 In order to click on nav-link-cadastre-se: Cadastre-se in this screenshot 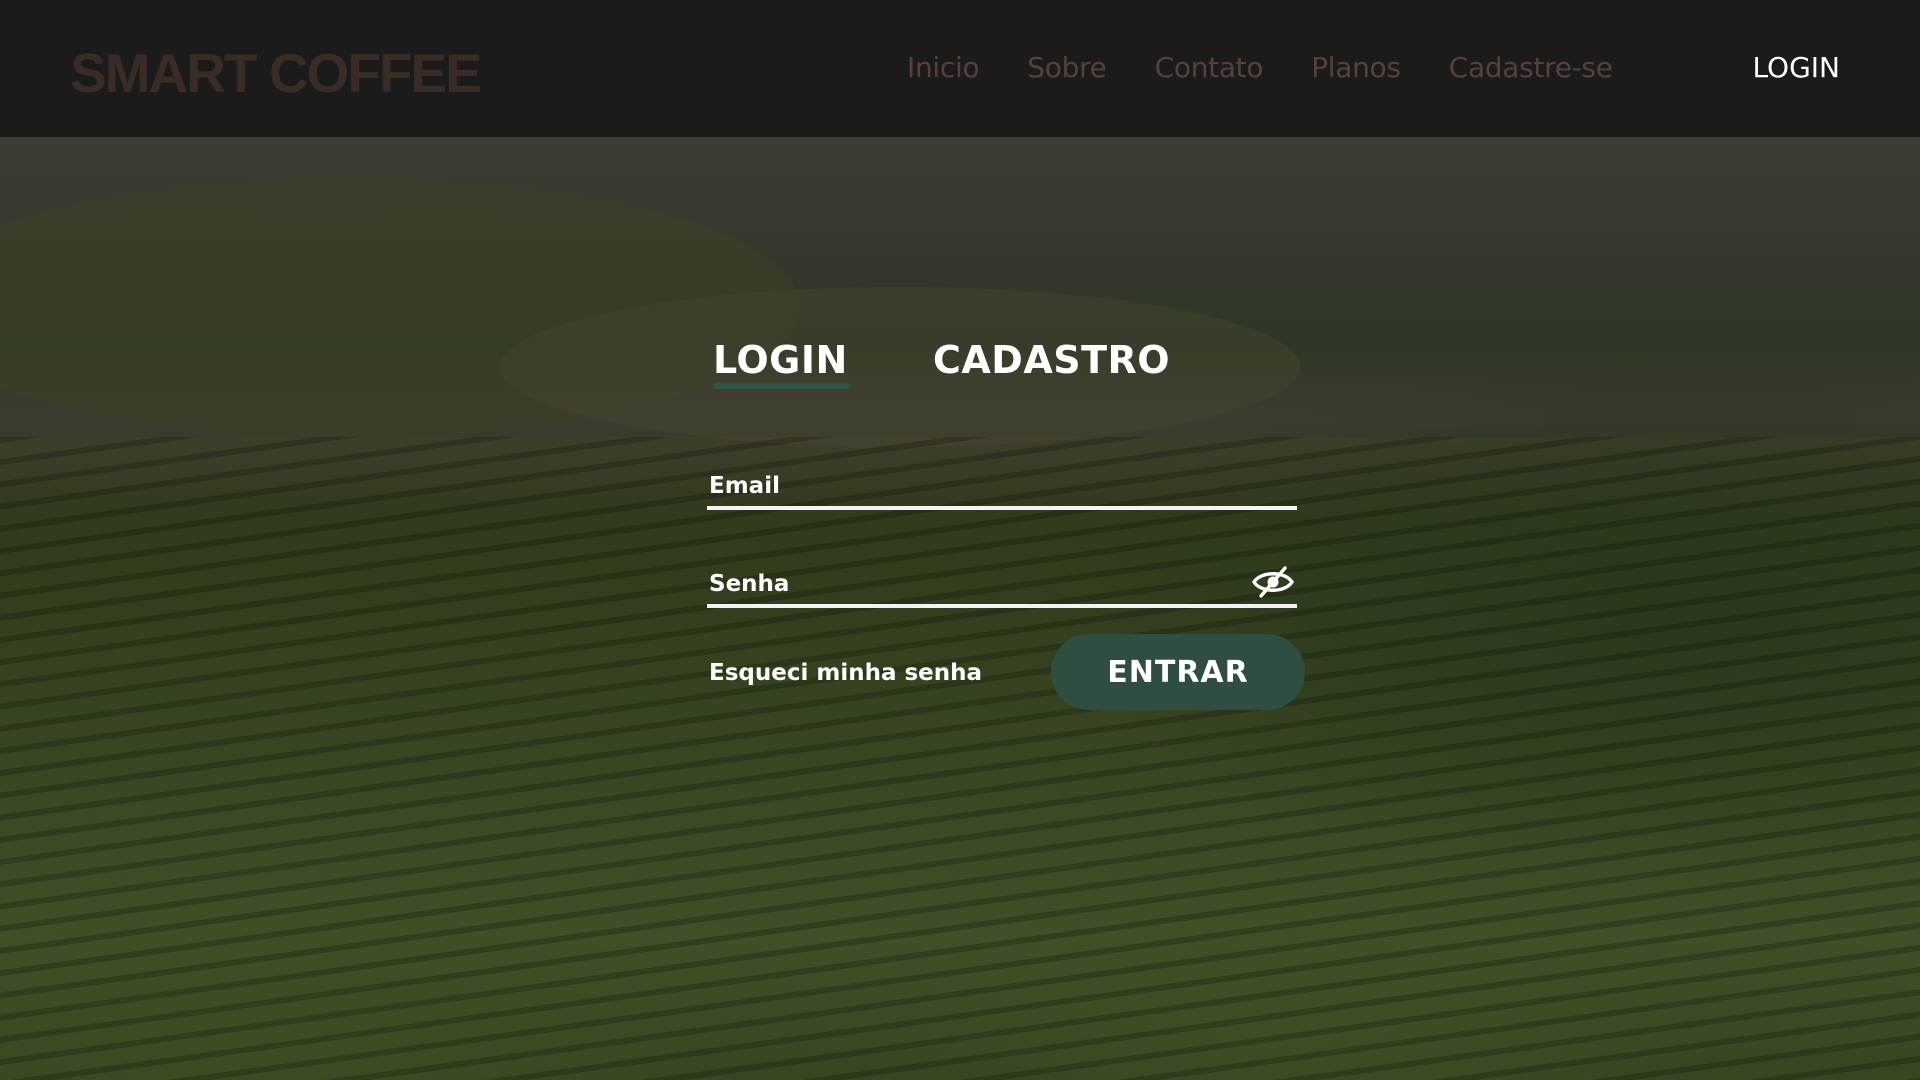, I will do `click(1531, 68)`.